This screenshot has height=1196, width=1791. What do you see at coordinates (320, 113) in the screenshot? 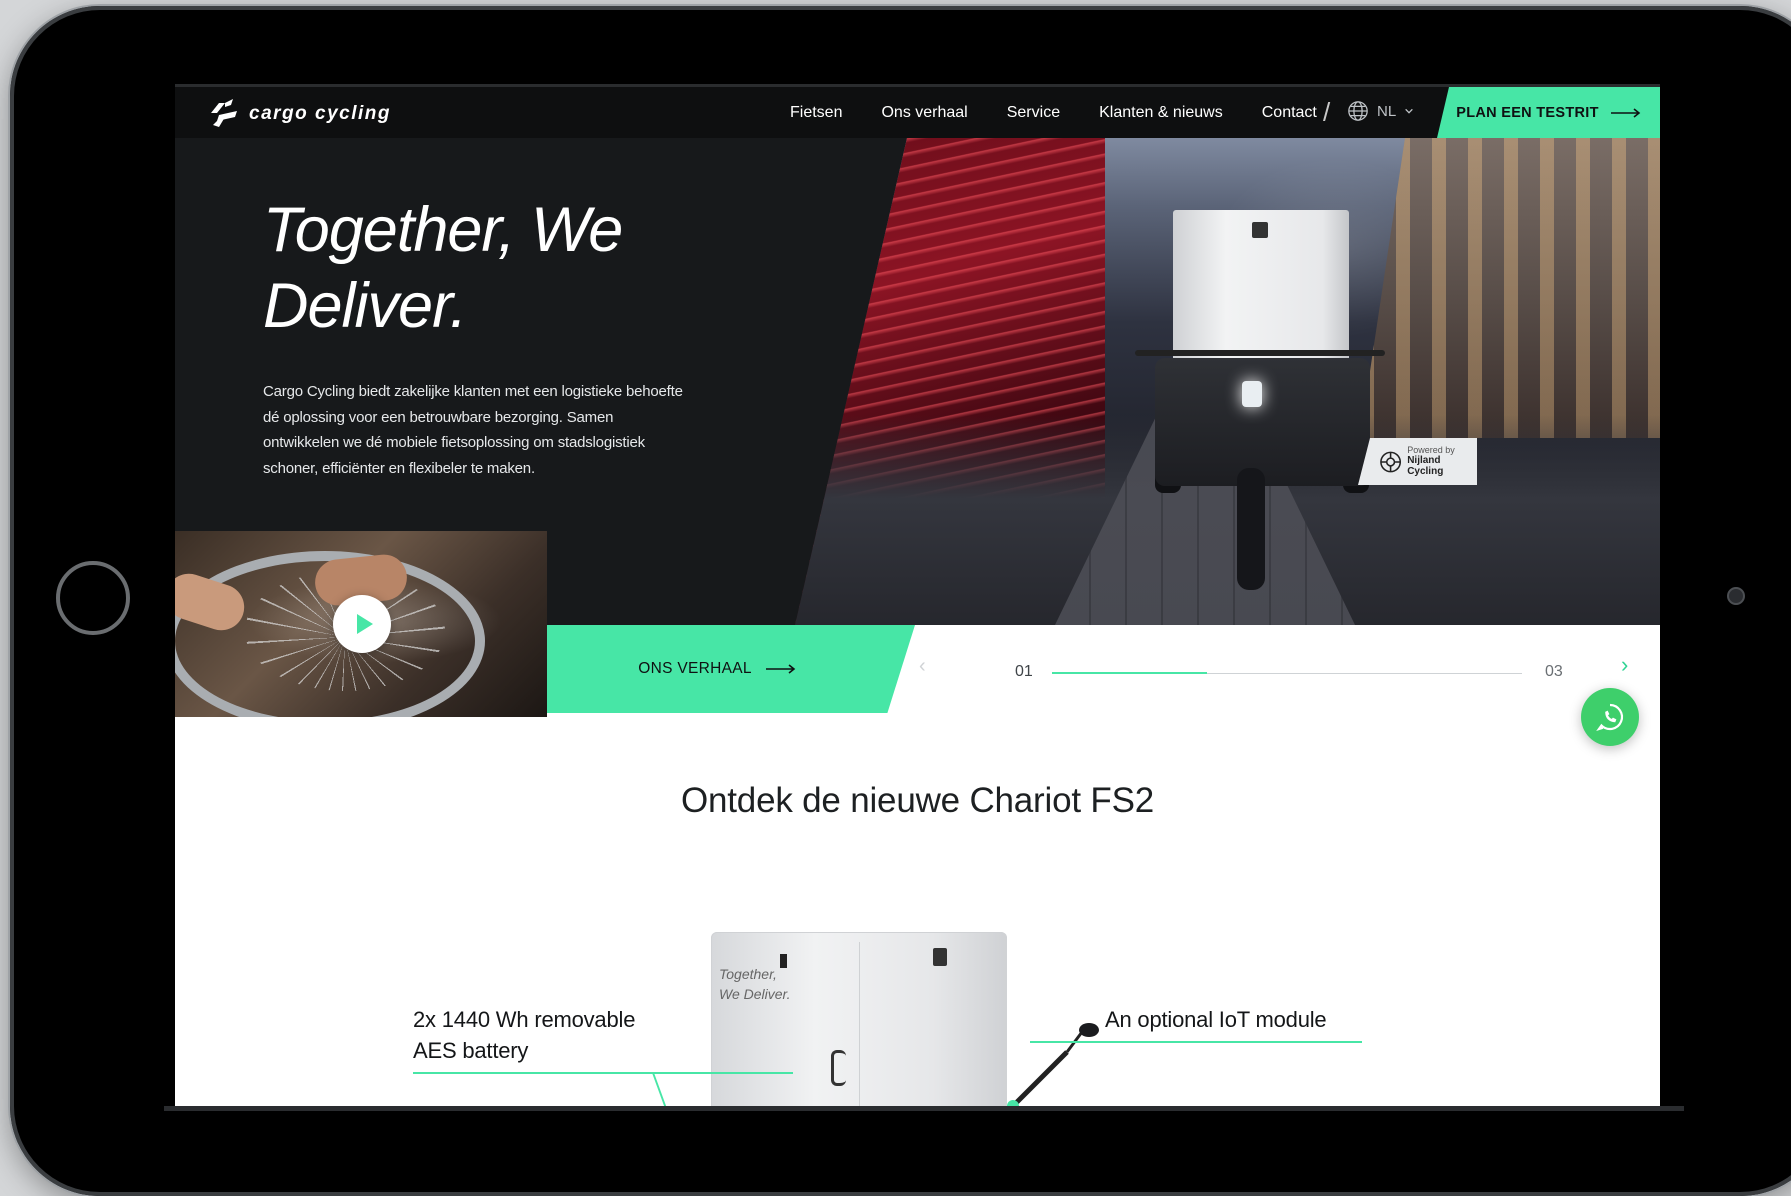
I see `logo-text: cargo cycling` at bounding box center [320, 113].